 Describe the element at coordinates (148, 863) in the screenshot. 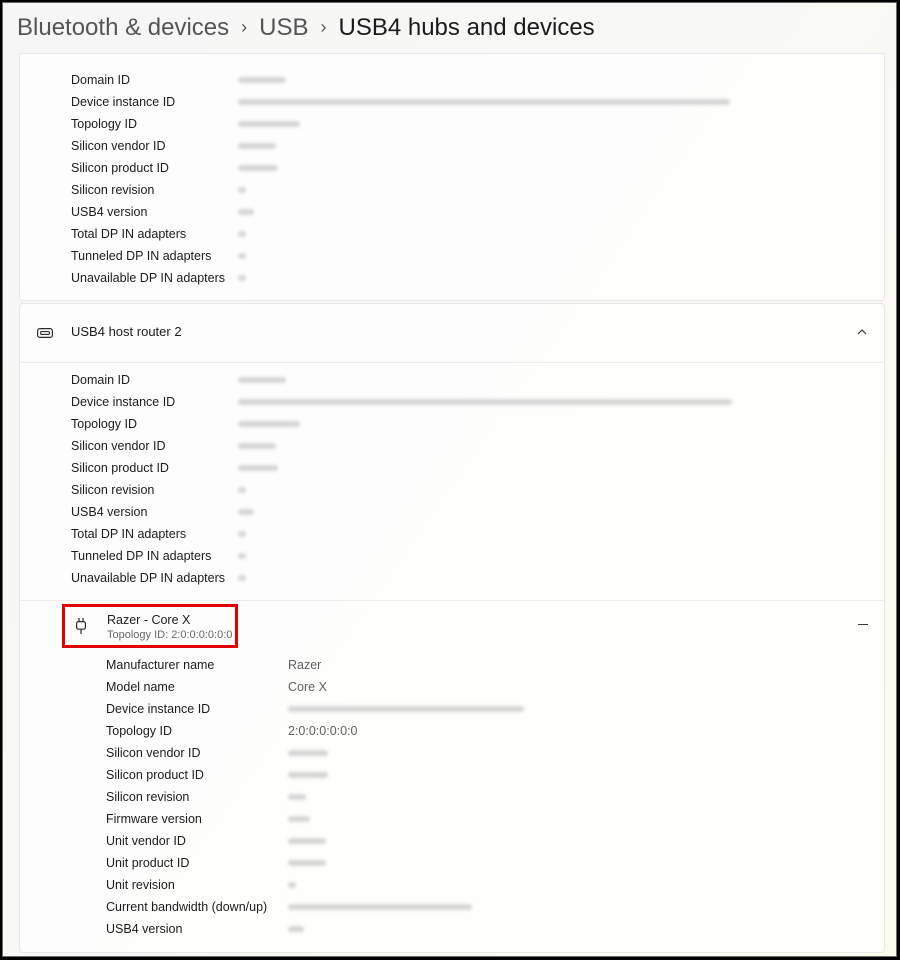

I see `device-unit-product-id: Unit product ID` at that location.